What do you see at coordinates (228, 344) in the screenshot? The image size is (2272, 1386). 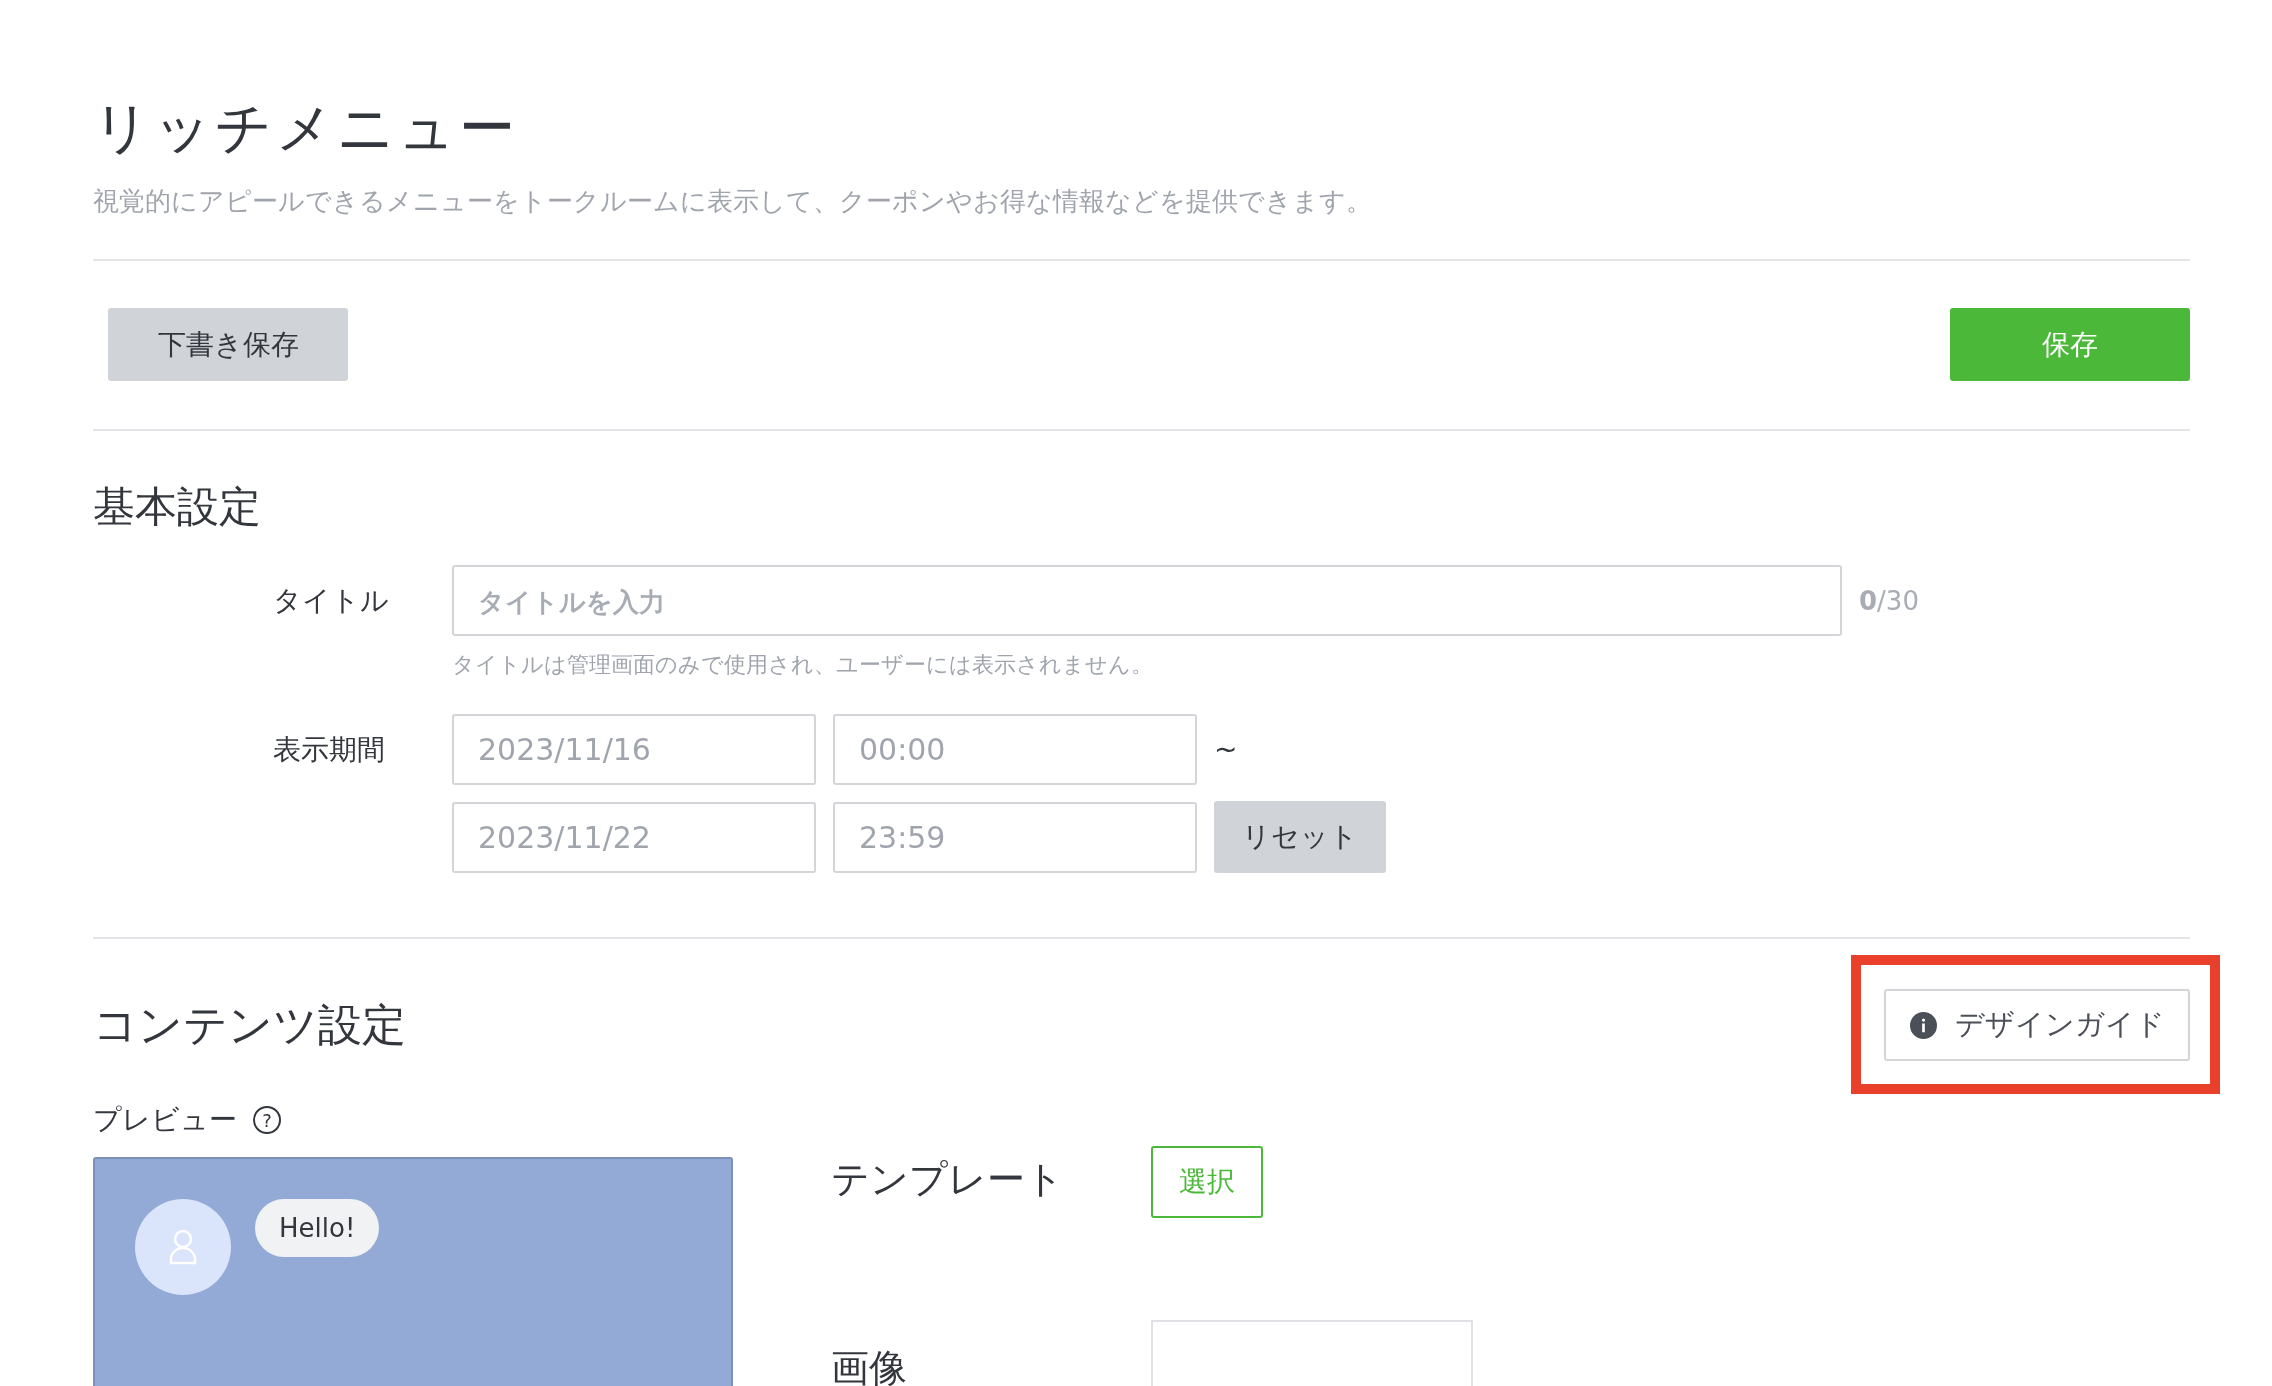 I see `draft-save-button: 下書き保存` at bounding box center [228, 344].